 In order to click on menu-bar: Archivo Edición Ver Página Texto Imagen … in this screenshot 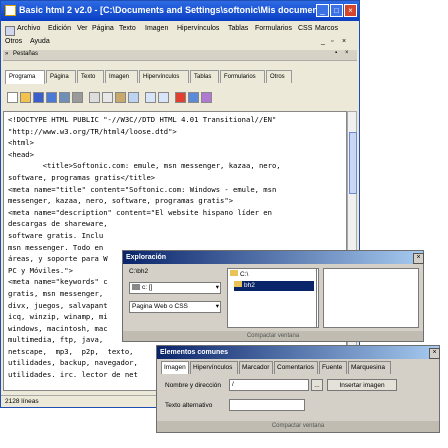, I will do `click(180, 35)`.